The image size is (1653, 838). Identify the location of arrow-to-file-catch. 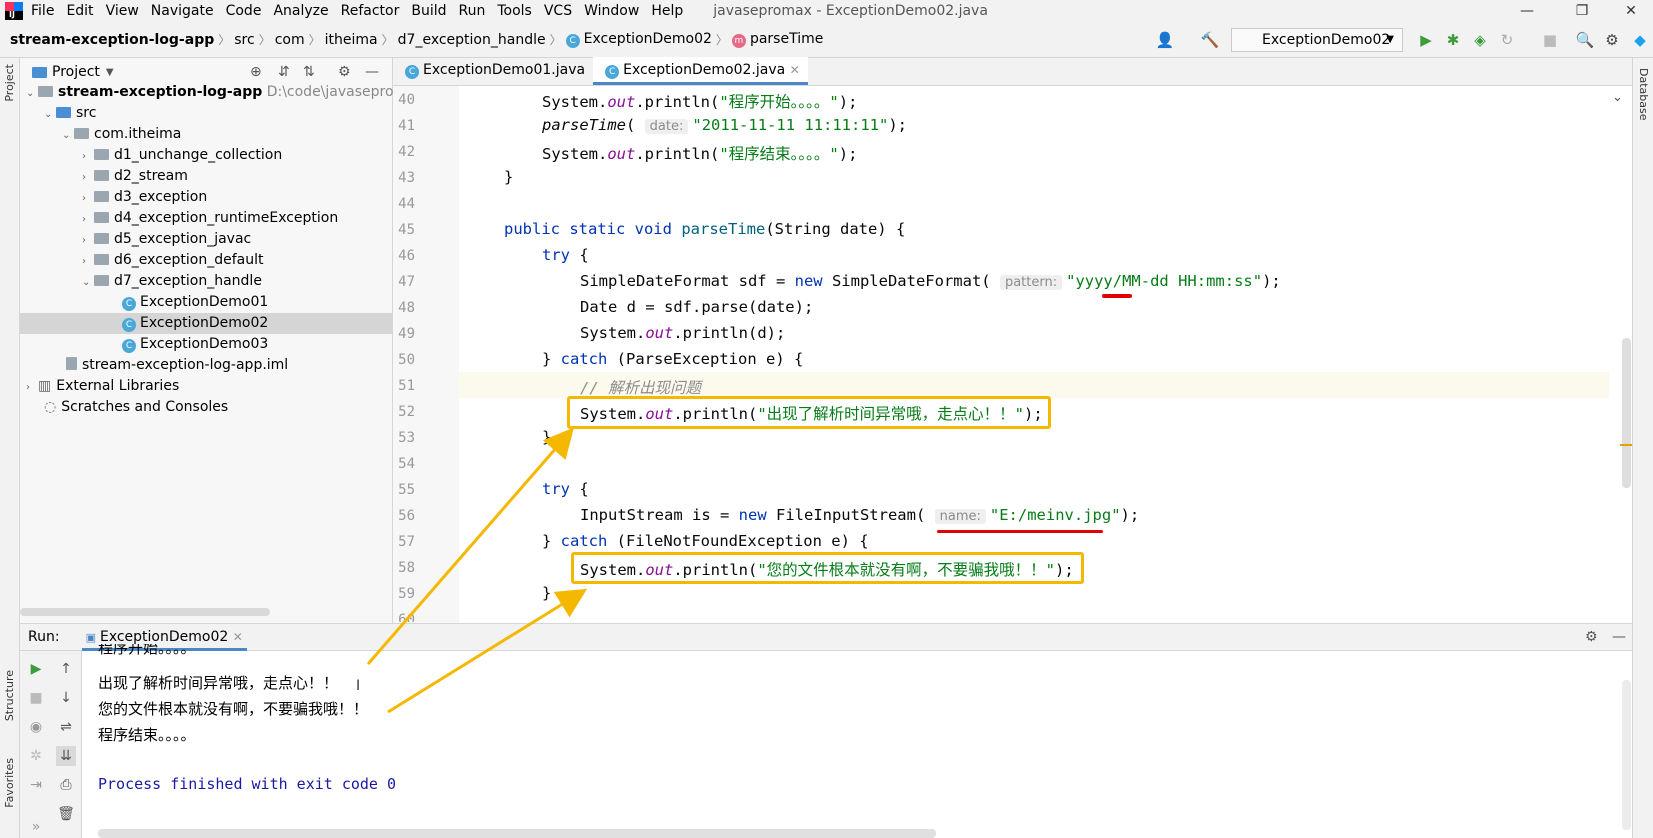
(487, 651).